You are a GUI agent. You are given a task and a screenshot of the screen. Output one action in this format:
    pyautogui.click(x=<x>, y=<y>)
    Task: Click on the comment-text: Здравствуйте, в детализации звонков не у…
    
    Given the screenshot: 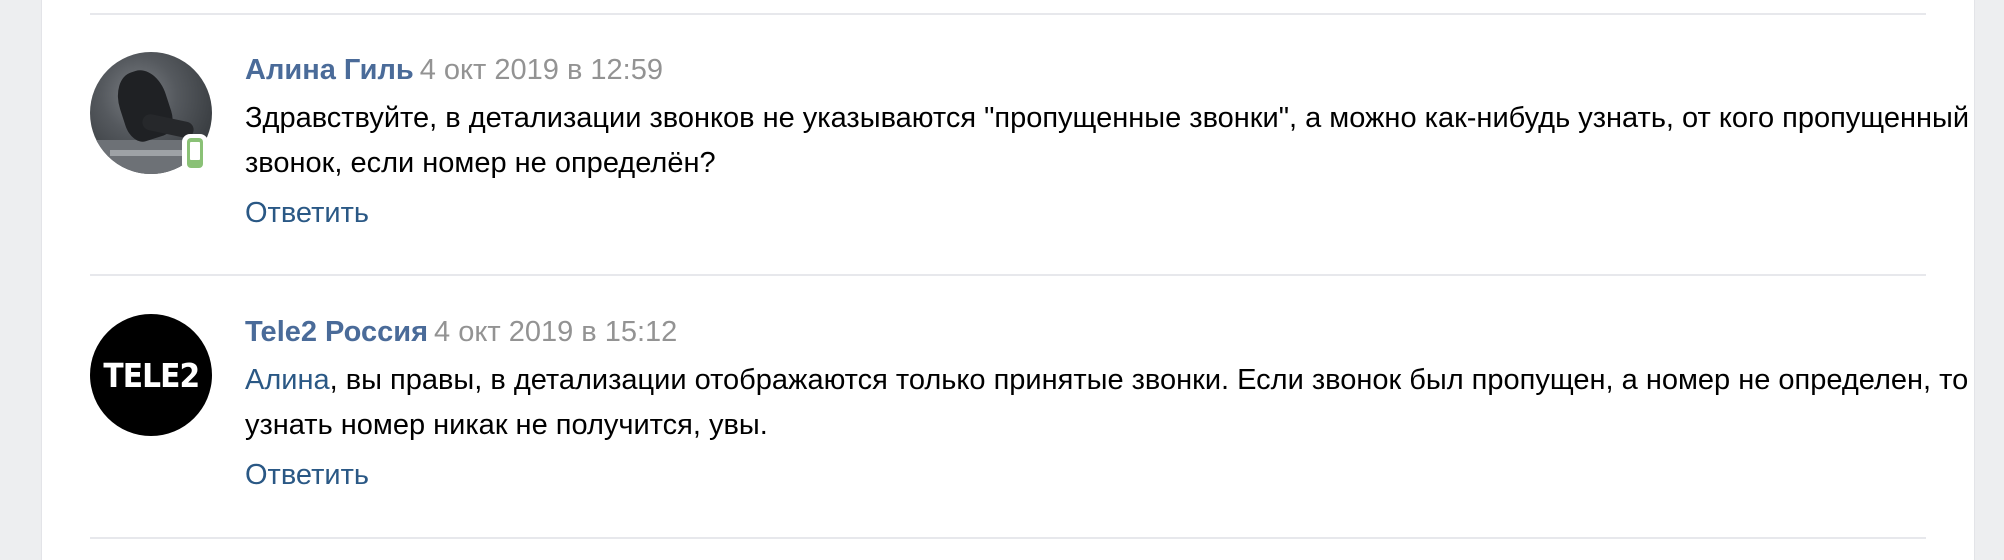 What is the action you would take?
    pyautogui.click(x=1107, y=140)
    